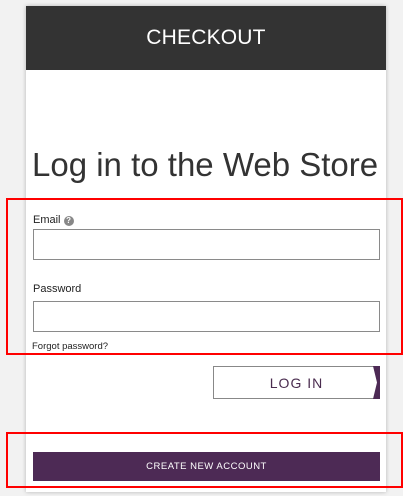 Image resolution: width=403 pixels, height=496 pixels. I want to click on email-label-row: Email?, so click(53, 220).